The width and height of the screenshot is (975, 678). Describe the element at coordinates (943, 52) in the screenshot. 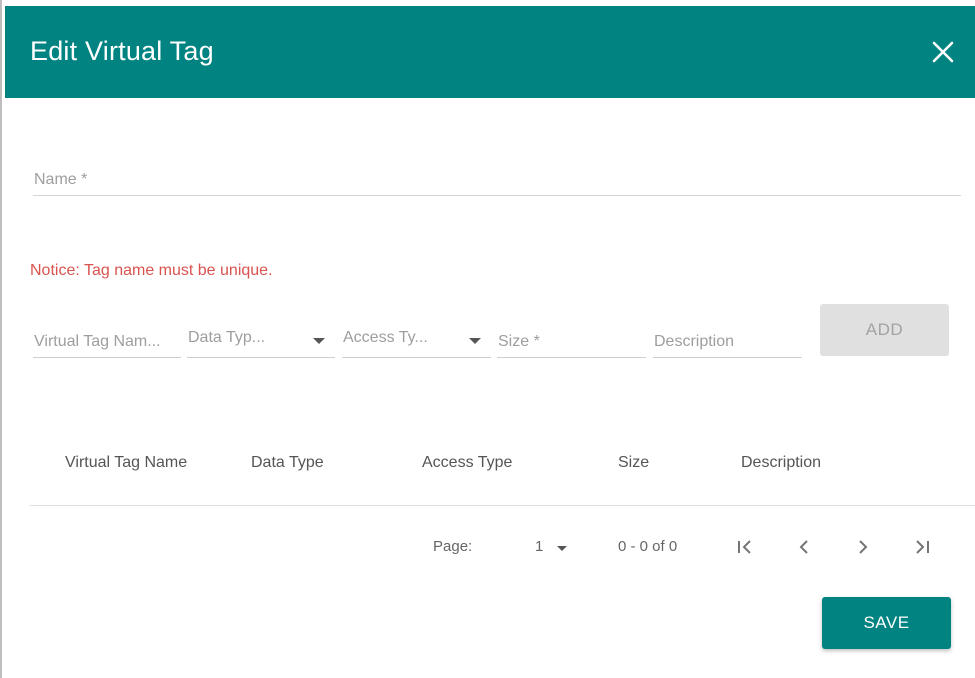

I see `close-icon` at that location.